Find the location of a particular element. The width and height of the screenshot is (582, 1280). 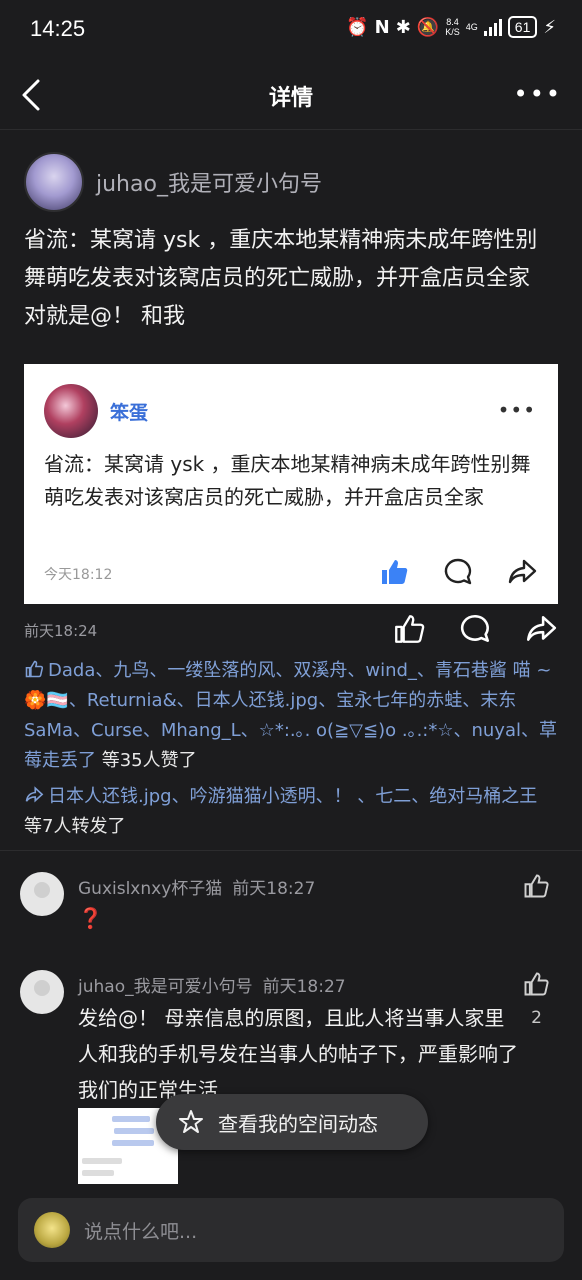

comment-like-count: 2 is located at coordinates (536, 1018).